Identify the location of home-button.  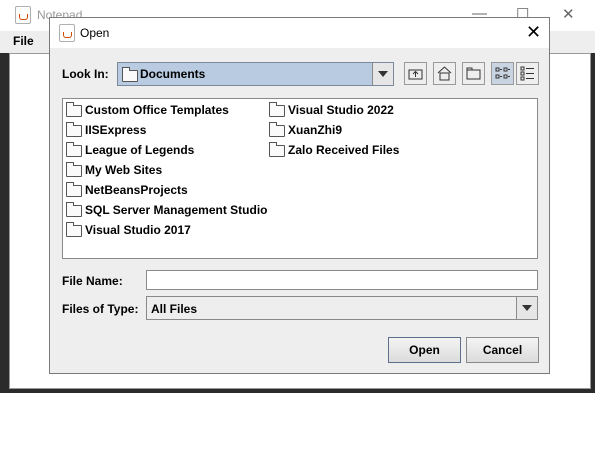
(444, 73).